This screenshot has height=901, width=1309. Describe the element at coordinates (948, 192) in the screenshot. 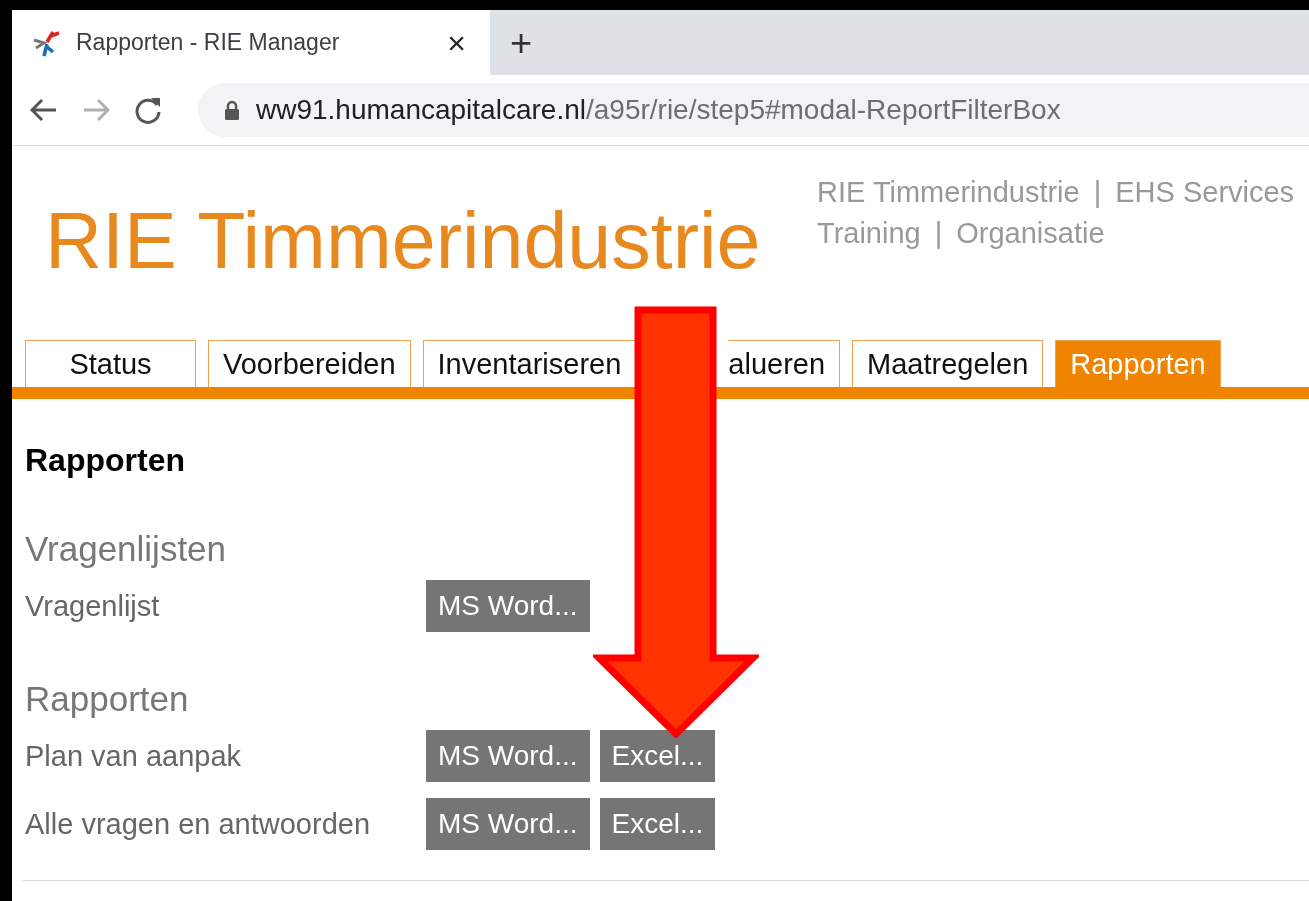

I see `header-link: RIE Timmerindustrie` at that location.